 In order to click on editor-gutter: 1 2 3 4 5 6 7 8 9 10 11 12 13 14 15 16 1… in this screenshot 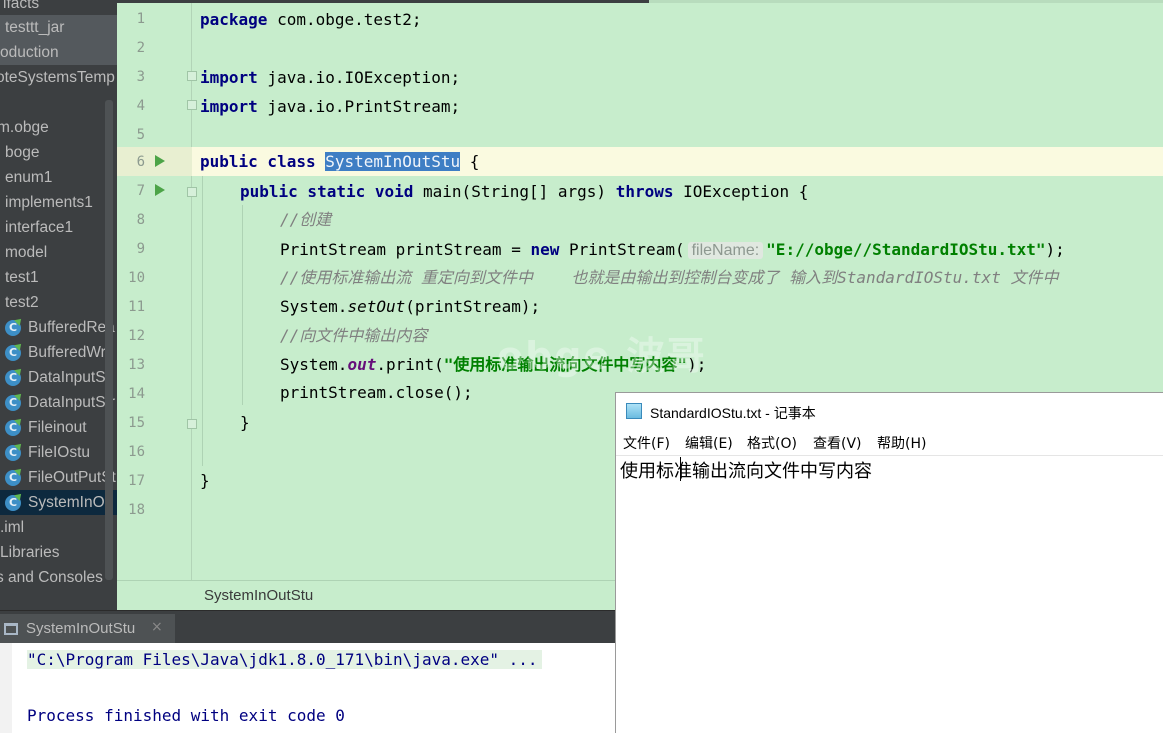, I will do `click(157, 291)`.